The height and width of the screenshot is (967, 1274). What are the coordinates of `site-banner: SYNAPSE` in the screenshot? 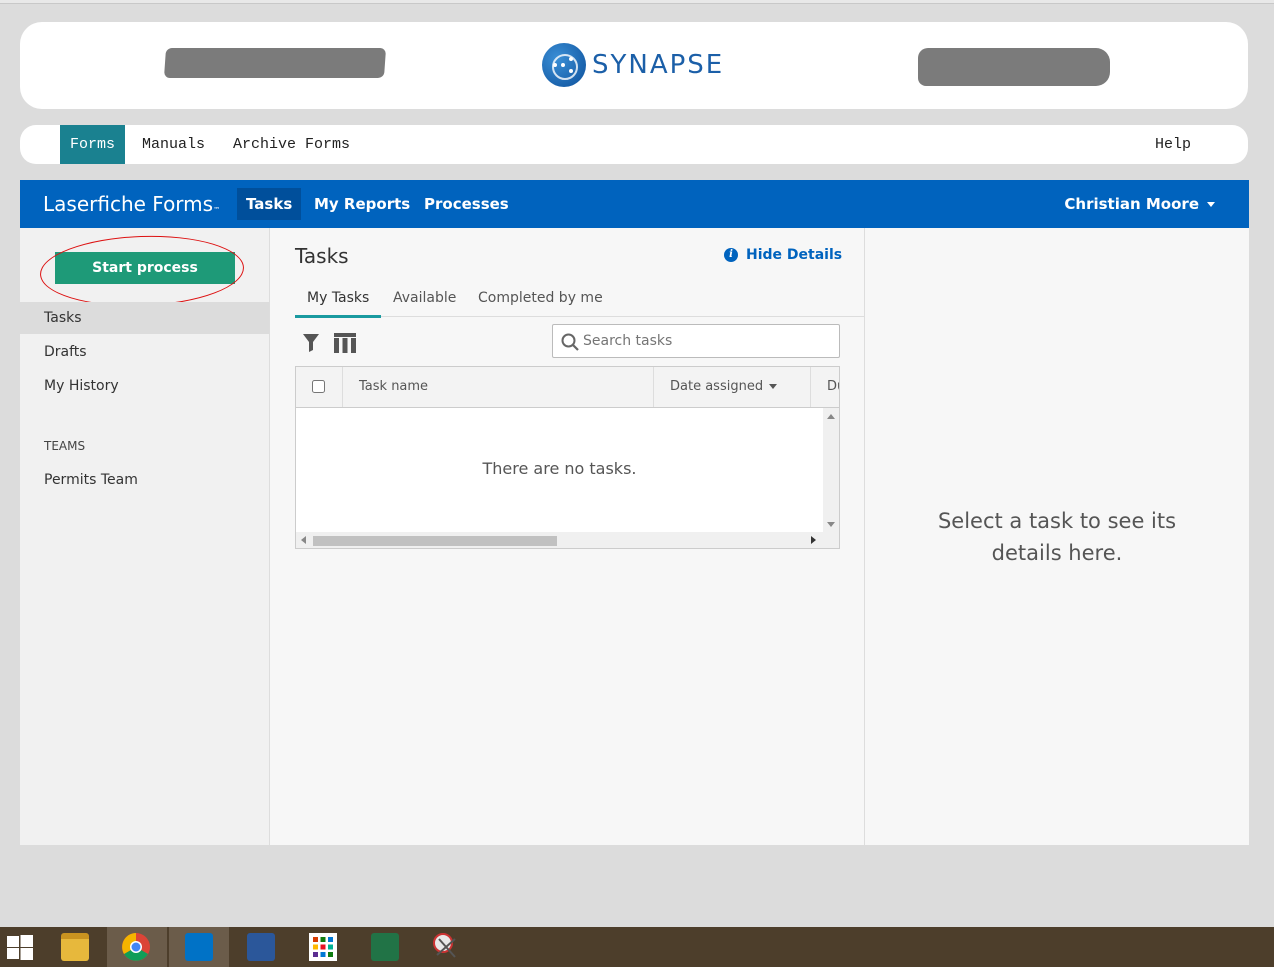 It's located at (634, 65).